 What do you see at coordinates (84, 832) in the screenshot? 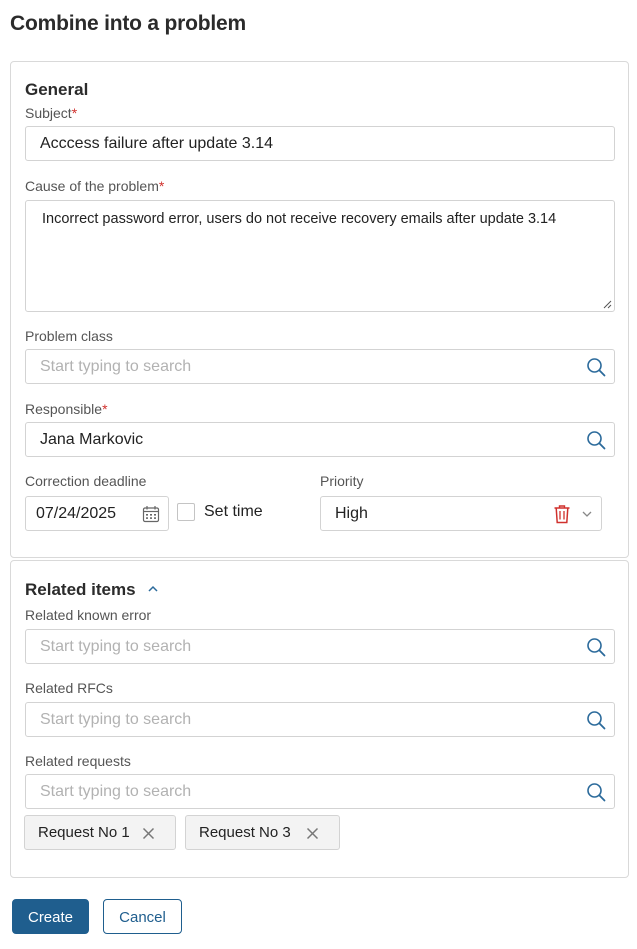
I see `request-chip-label: Request No 1` at bounding box center [84, 832].